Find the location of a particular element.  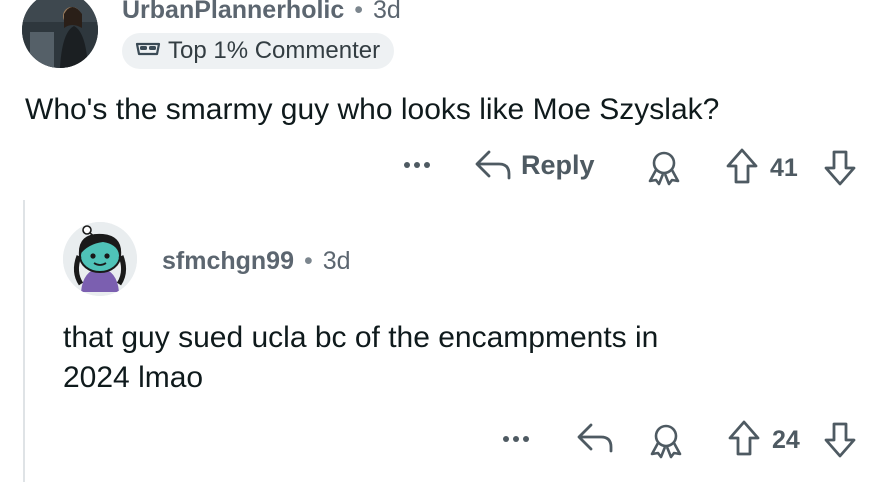

avatar-urbanplannerholic is located at coordinates (60, 34).